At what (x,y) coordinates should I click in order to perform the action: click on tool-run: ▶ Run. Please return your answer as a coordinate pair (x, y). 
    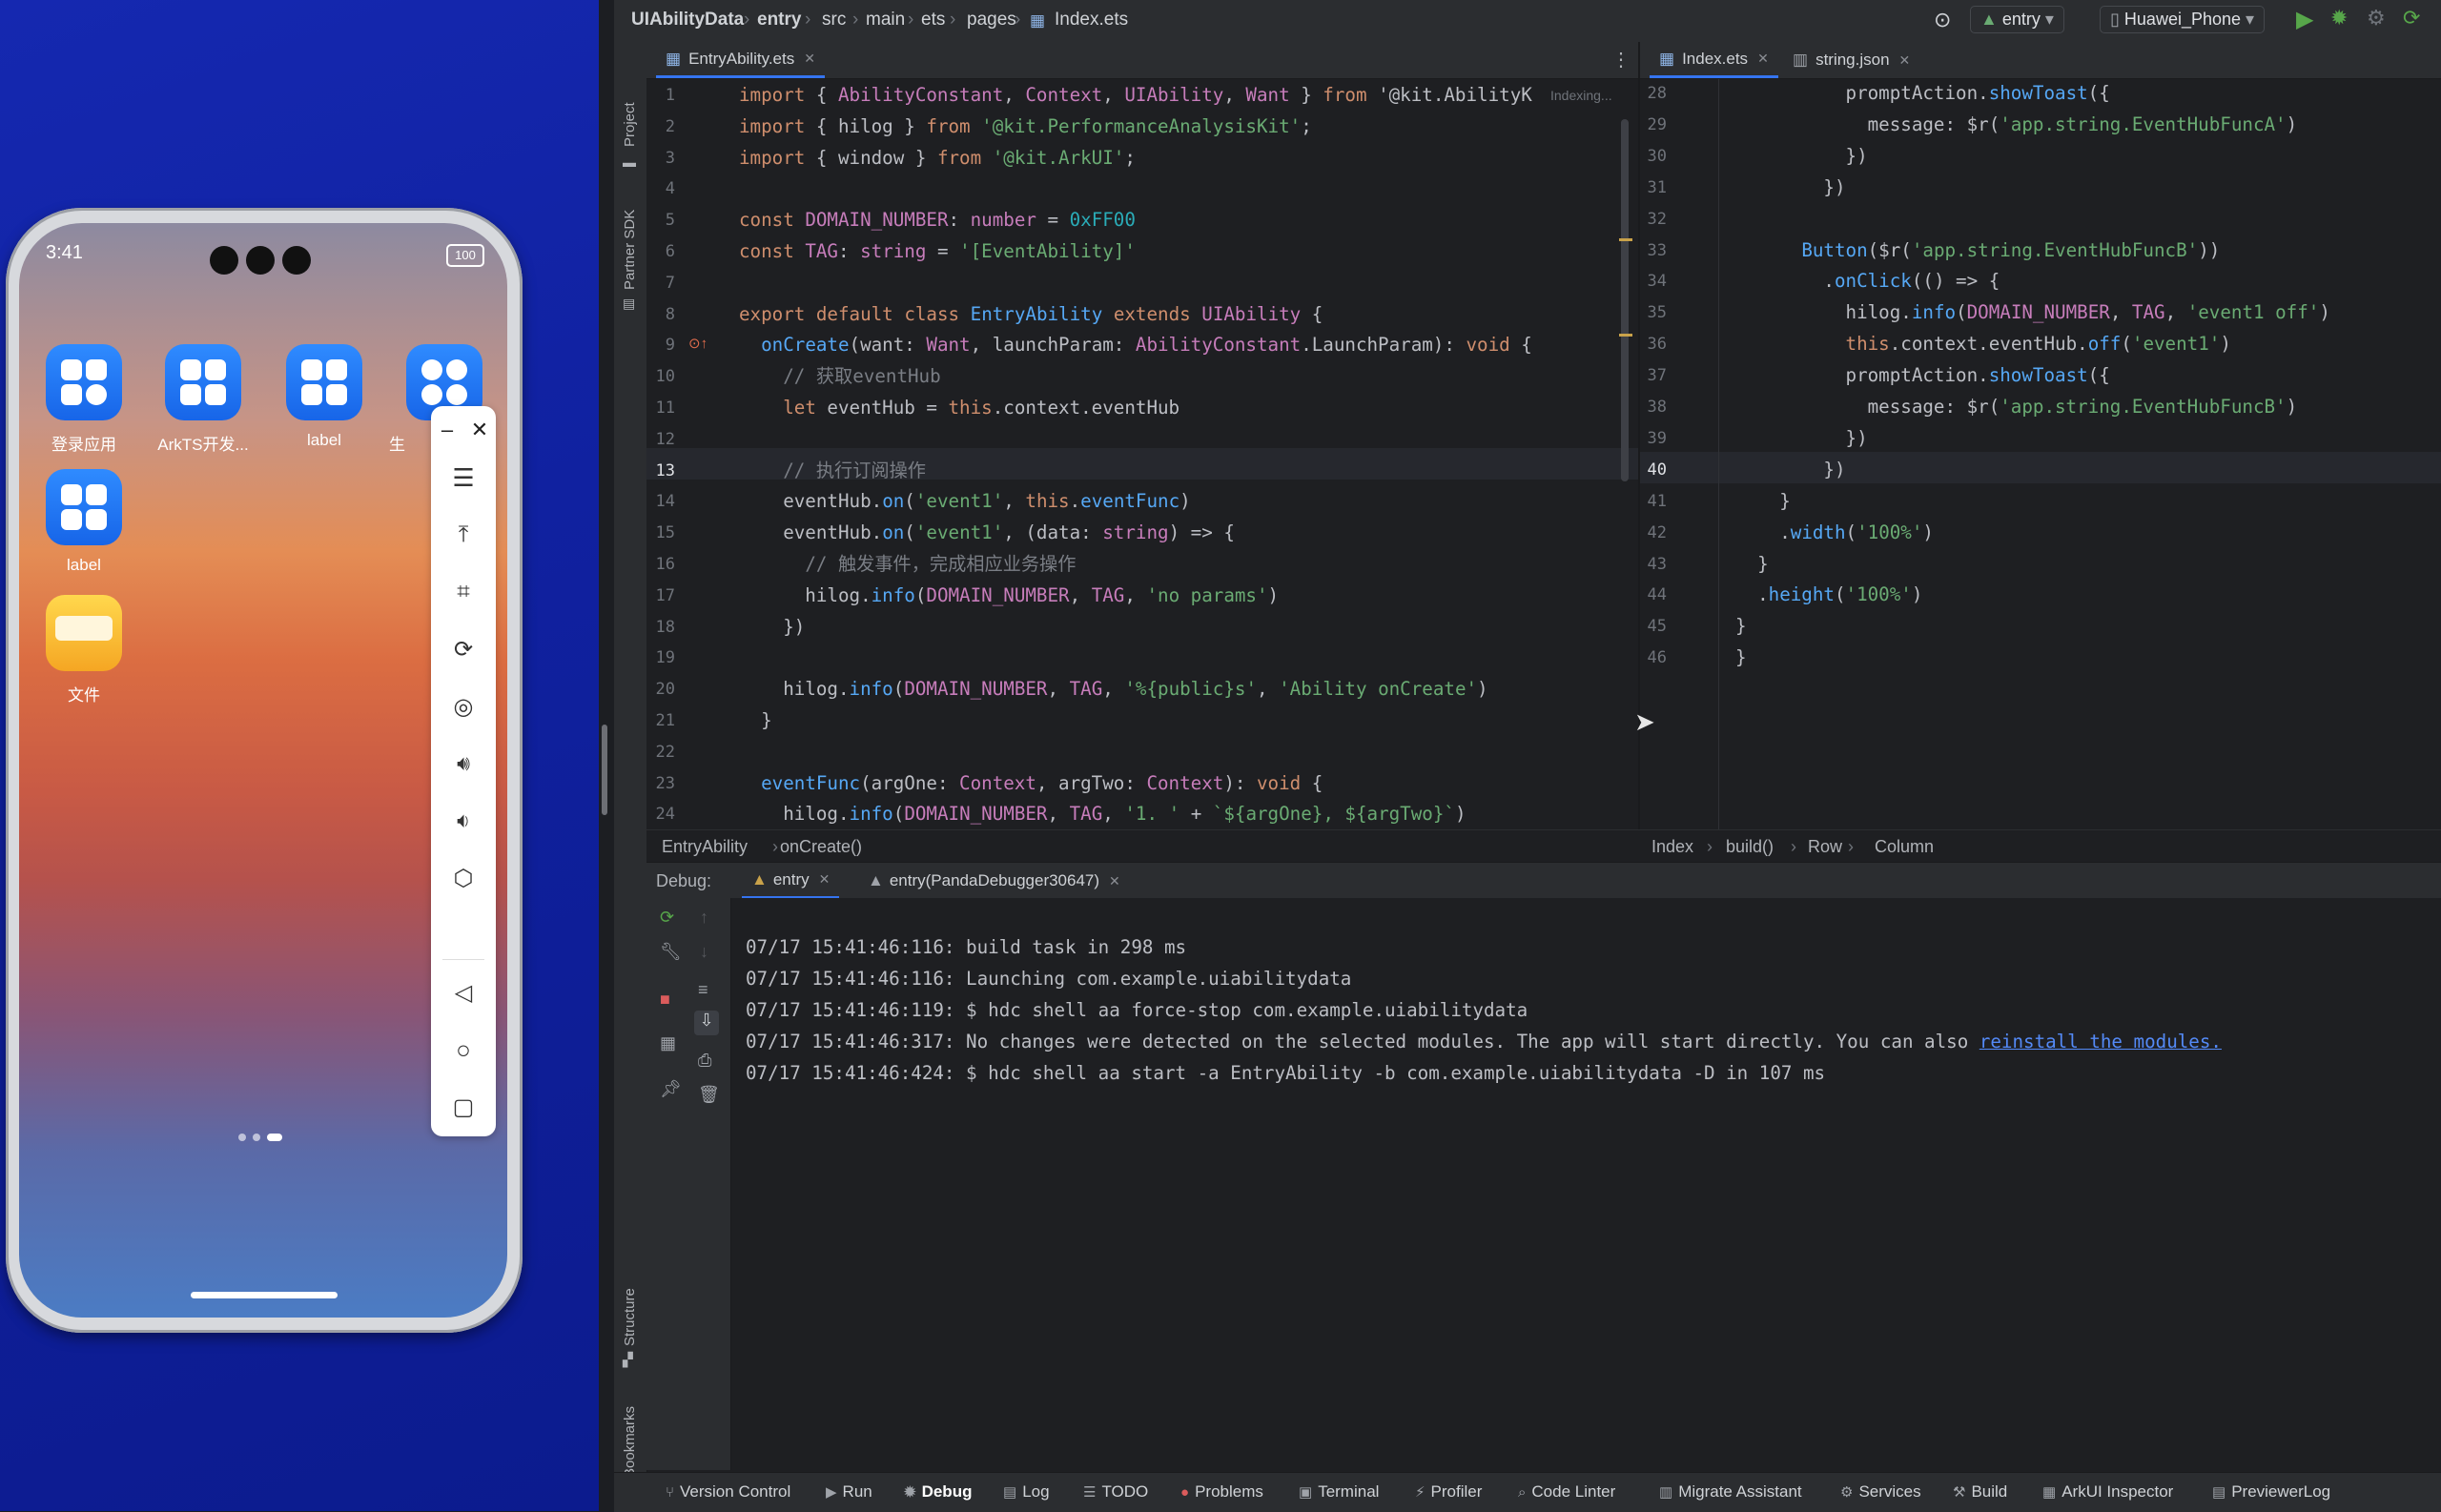
    Looking at the image, I should click on (849, 1492).